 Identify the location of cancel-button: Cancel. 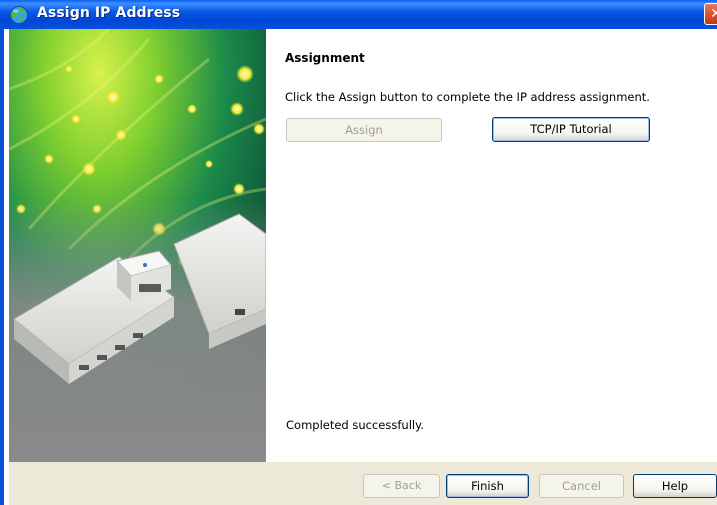
(581, 486).